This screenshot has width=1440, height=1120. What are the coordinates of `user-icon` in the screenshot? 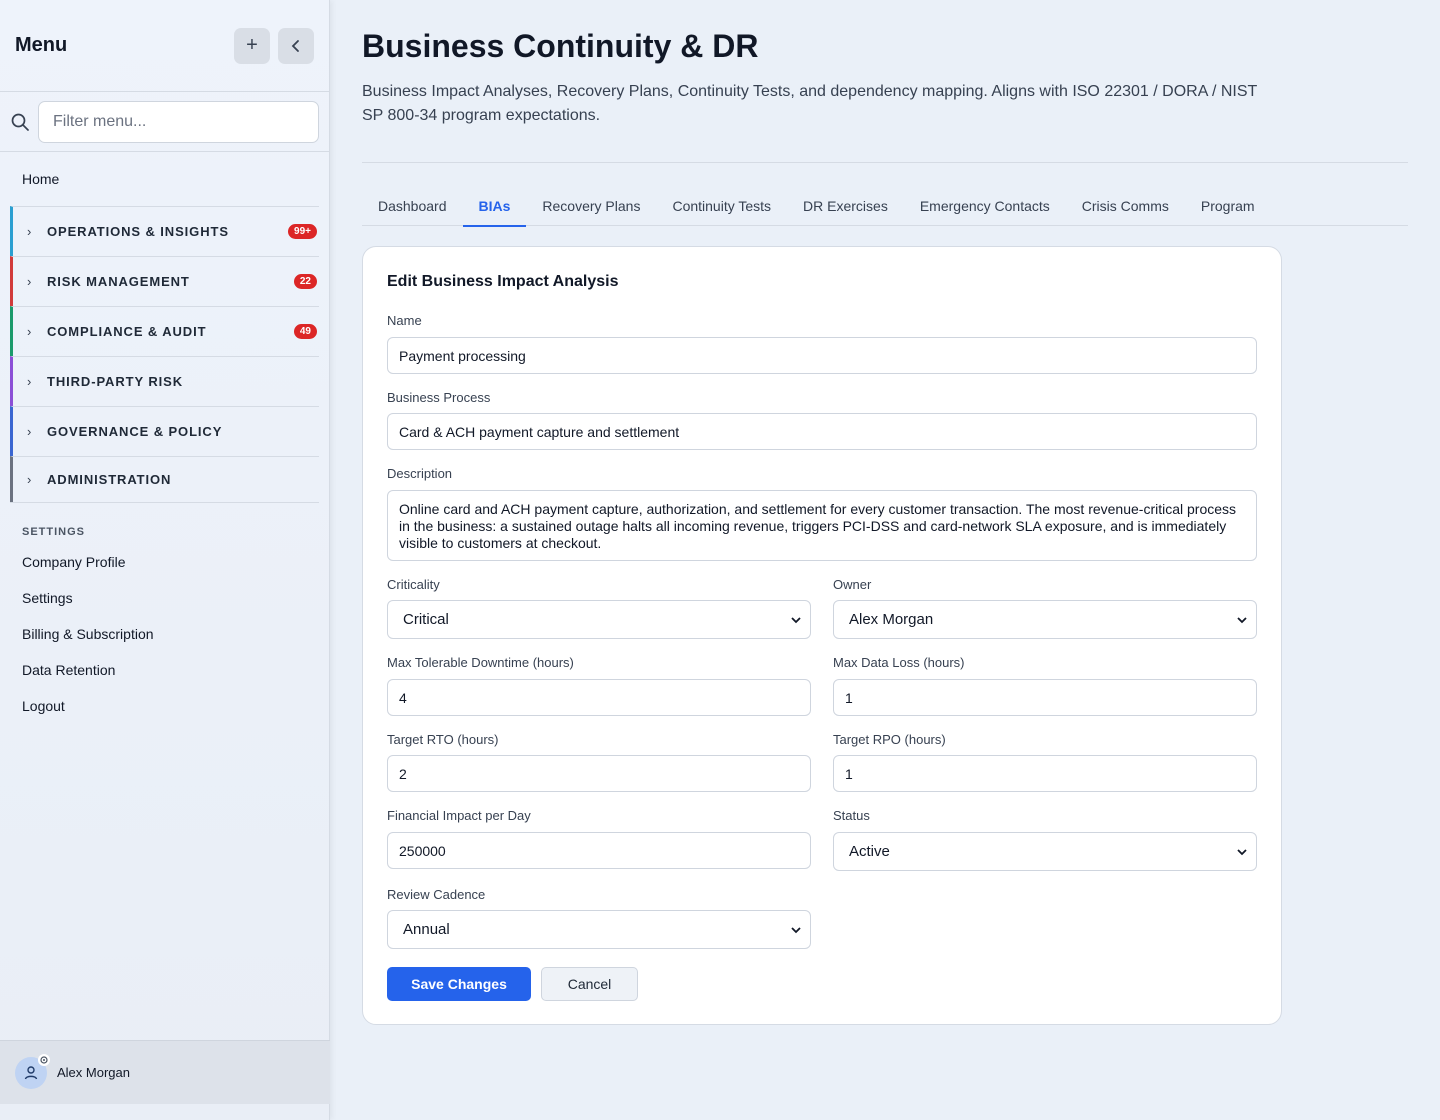 It's located at (31, 1072).